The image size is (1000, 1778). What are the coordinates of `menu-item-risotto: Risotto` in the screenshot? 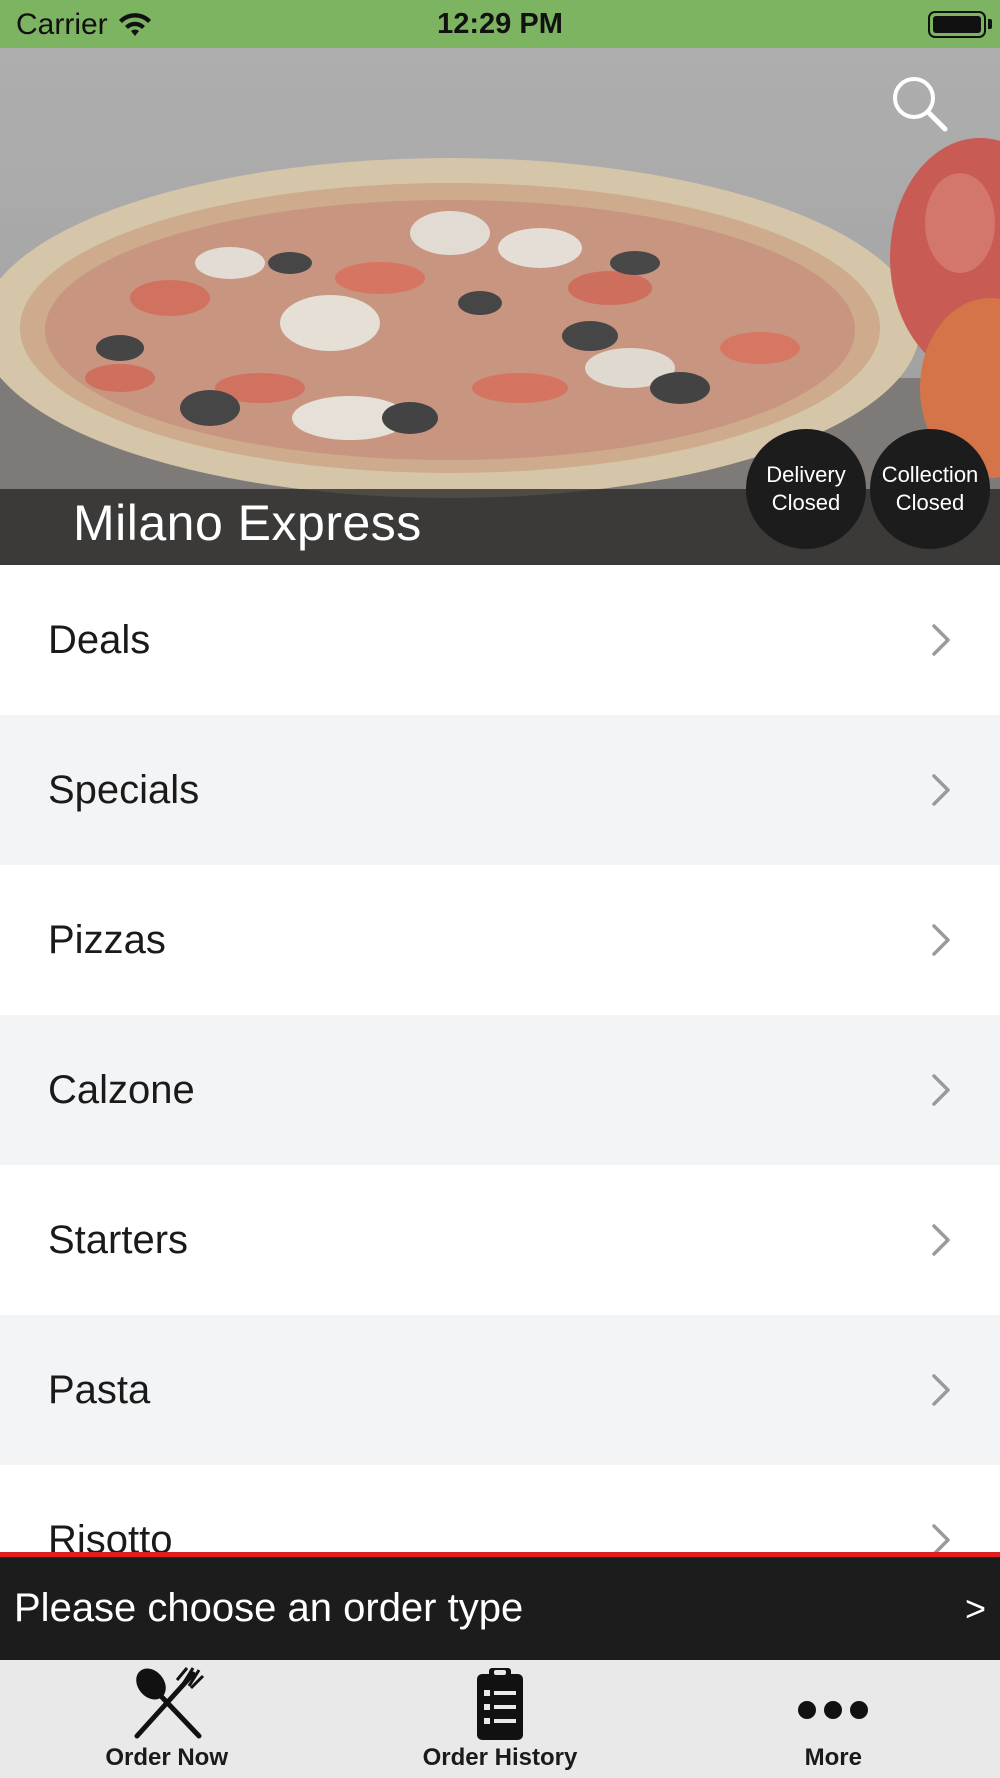 It's located at (500, 1510).